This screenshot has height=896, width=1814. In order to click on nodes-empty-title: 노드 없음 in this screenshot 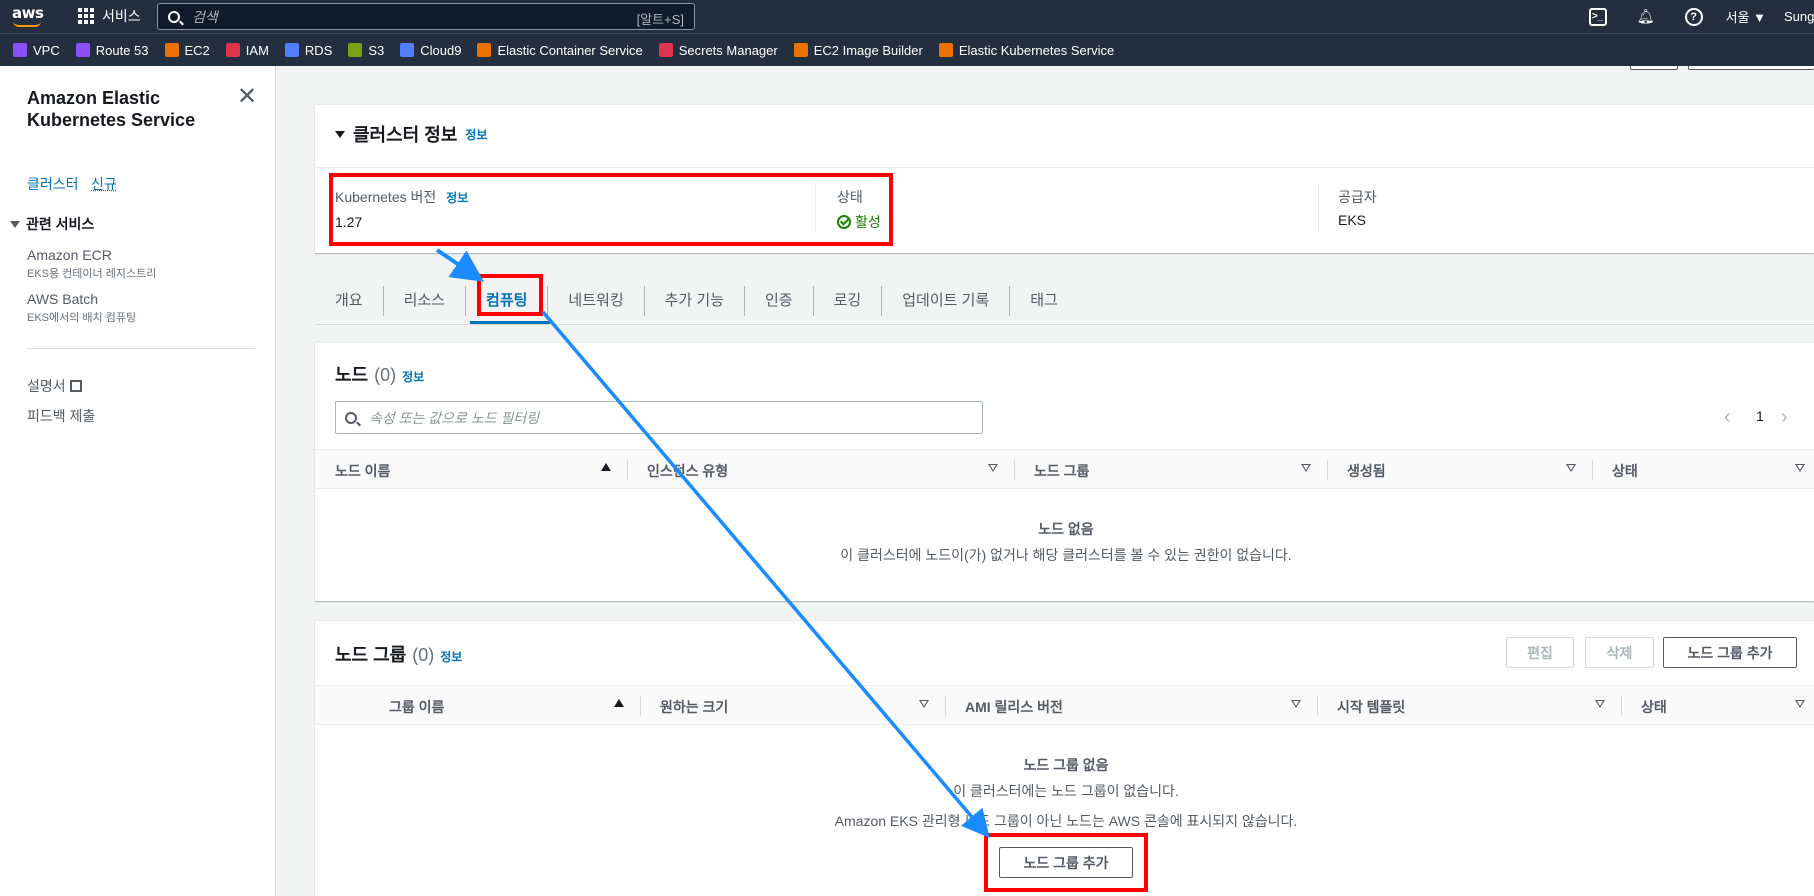, I will do `click(1066, 529)`.